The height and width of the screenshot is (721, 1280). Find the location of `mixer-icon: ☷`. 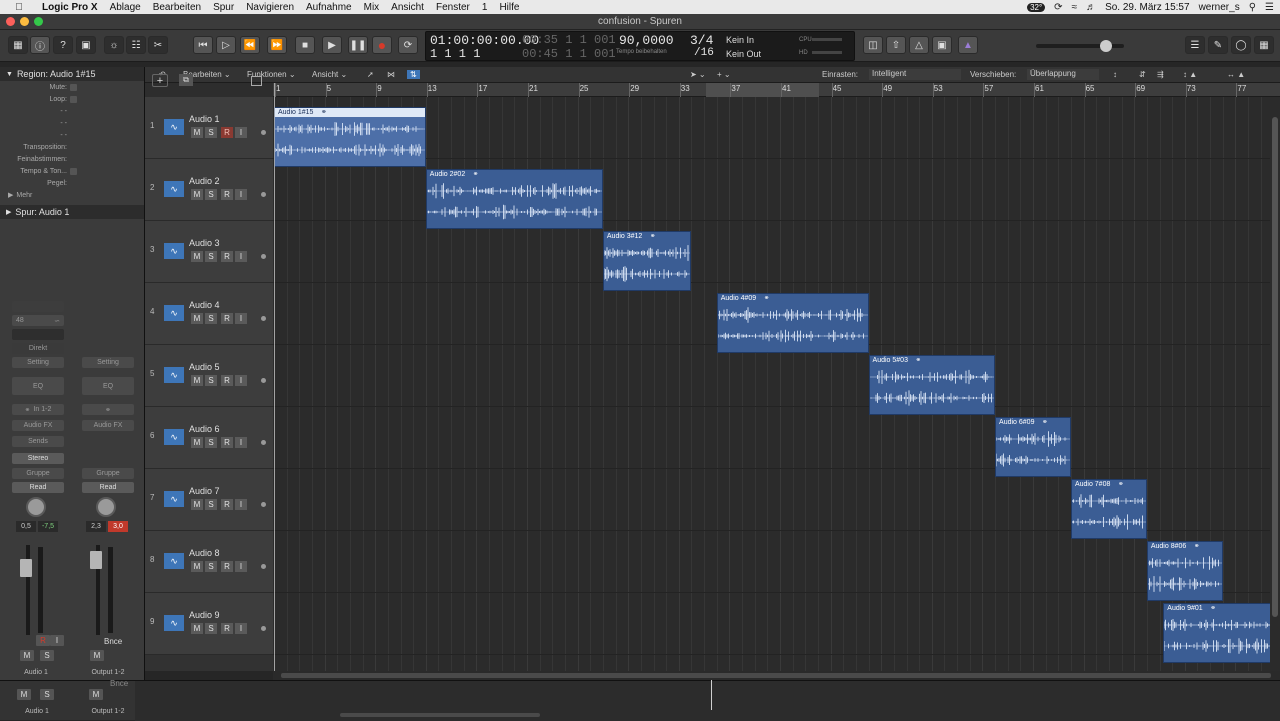

mixer-icon: ☷ is located at coordinates (136, 45).